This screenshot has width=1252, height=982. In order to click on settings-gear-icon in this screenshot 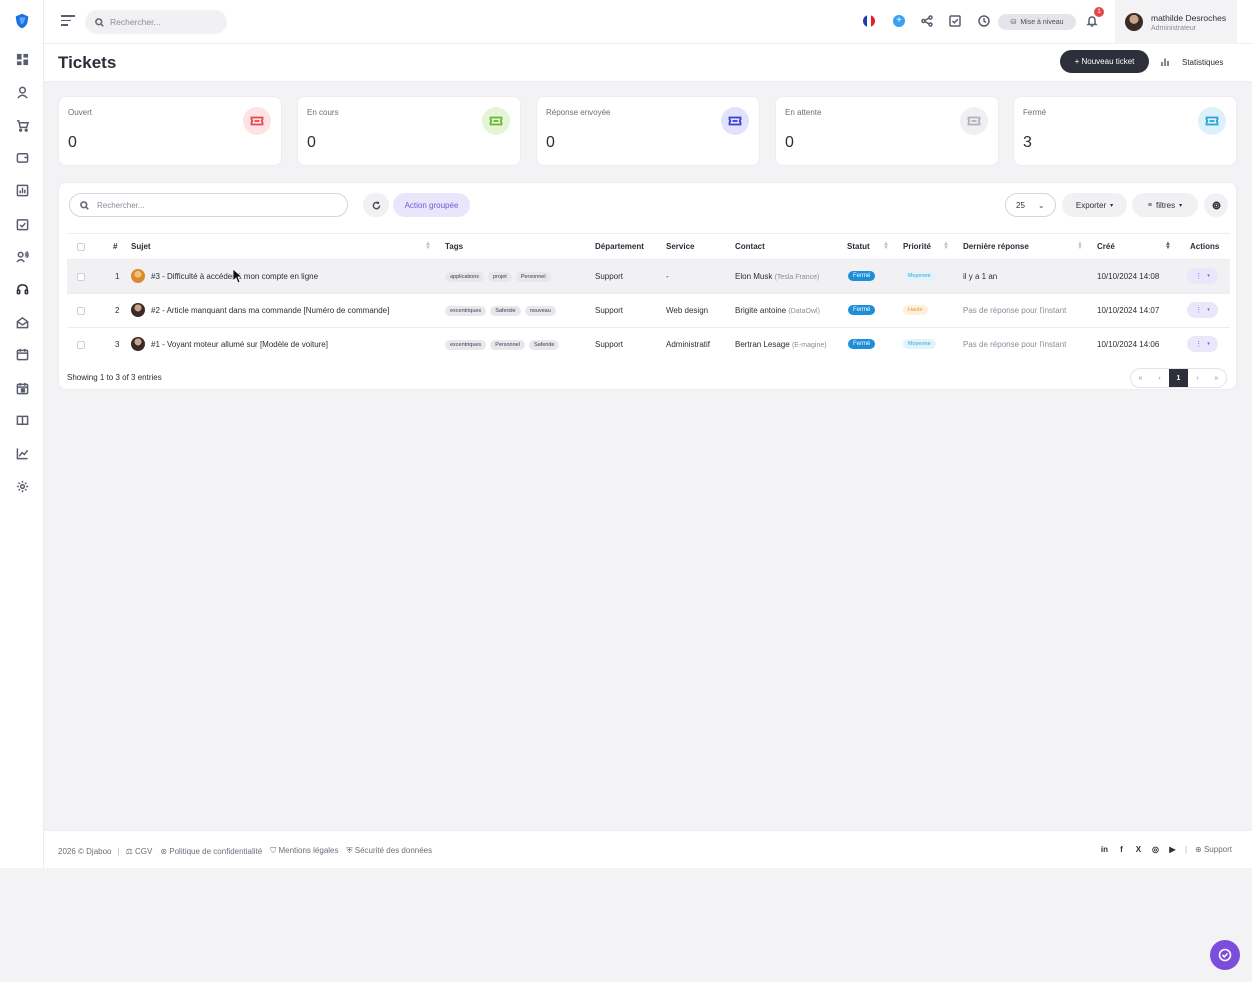, I will do `click(22, 486)`.